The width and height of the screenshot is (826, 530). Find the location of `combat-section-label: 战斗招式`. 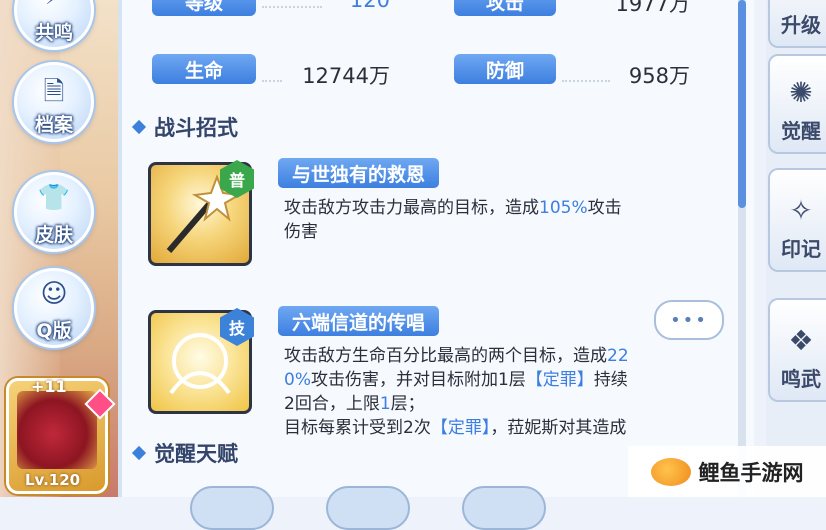

combat-section-label: 战斗招式 is located at coordinates (196, 128).